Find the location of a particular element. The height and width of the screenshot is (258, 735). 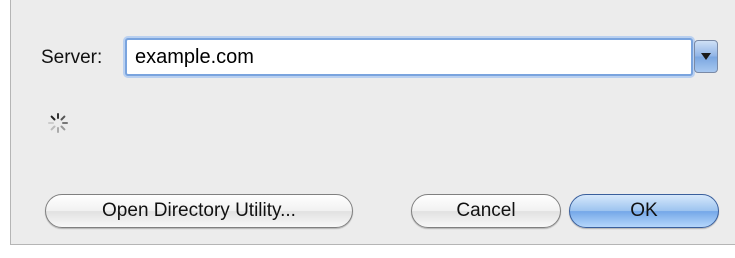

ok-button: OK is located at coordinates (644, 211).